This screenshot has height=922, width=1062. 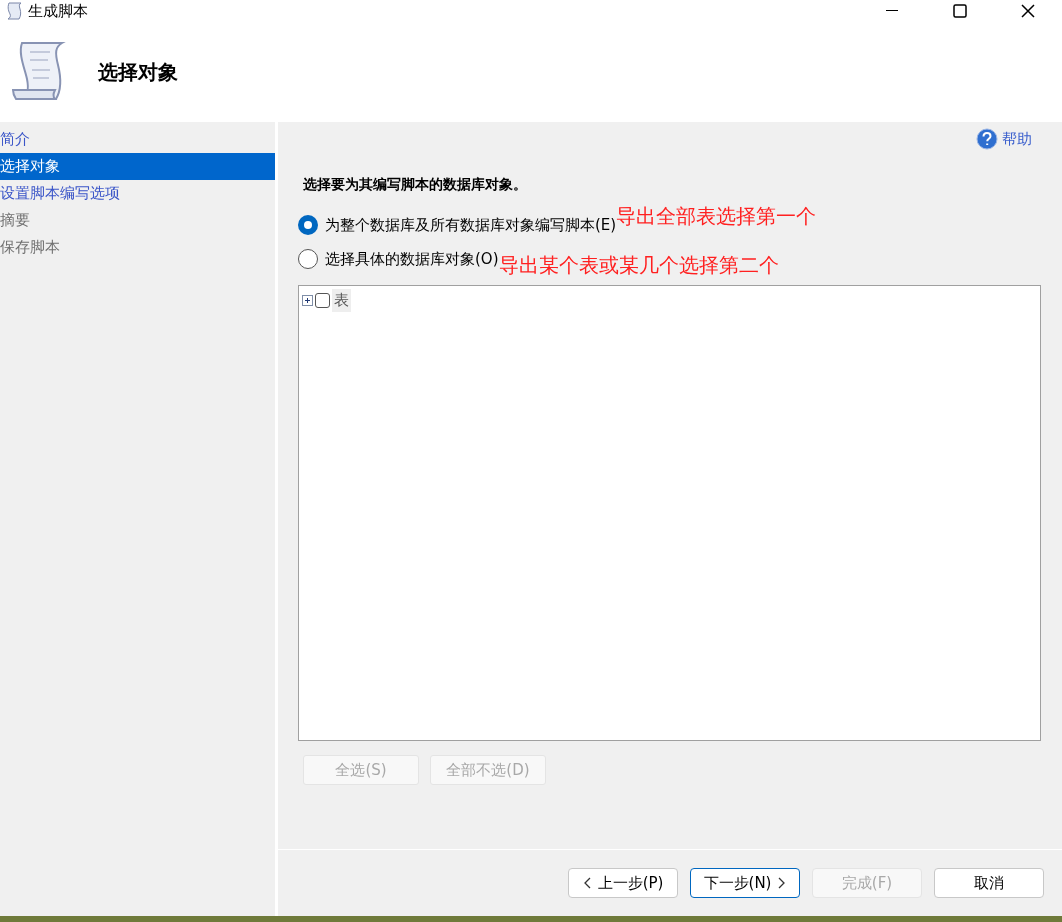 I want to click on minimize-icon, so click(x=892, y=11).